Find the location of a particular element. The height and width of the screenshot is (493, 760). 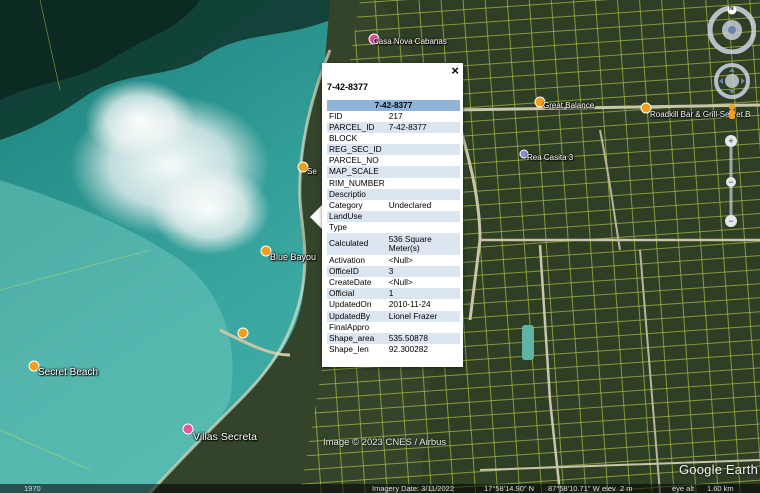

attribute-row: OfficeID 3 is located at coordinates (393, 272).